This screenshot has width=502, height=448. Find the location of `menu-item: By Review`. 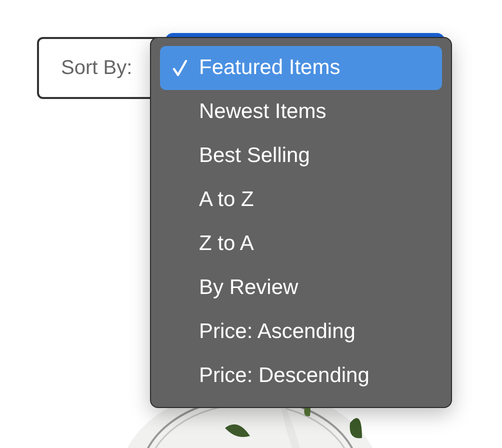

menu-item: By Review is located at coordinates (301, 288).